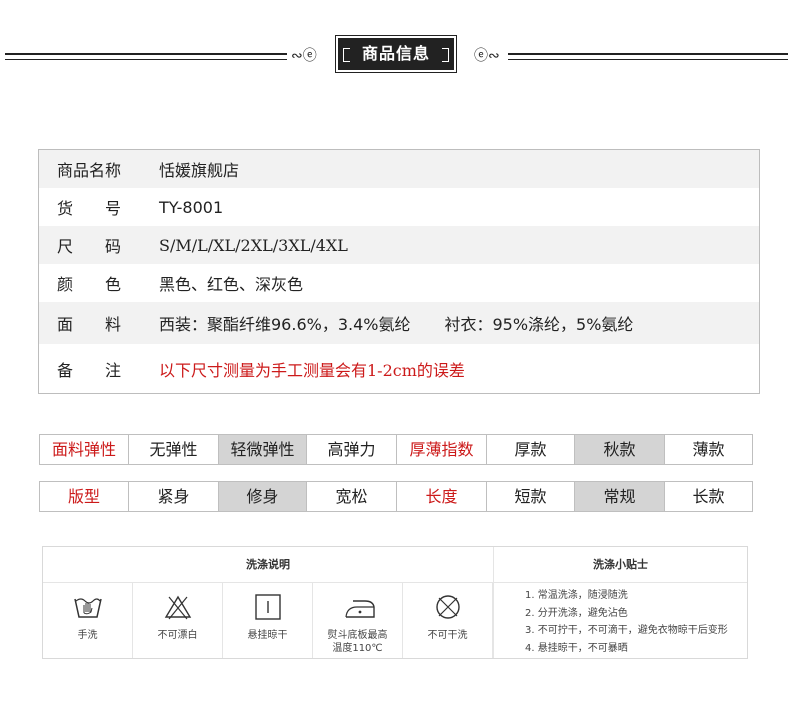  I want to click on wash-item-no-bleach: 不可漂白, so click(178, 620).